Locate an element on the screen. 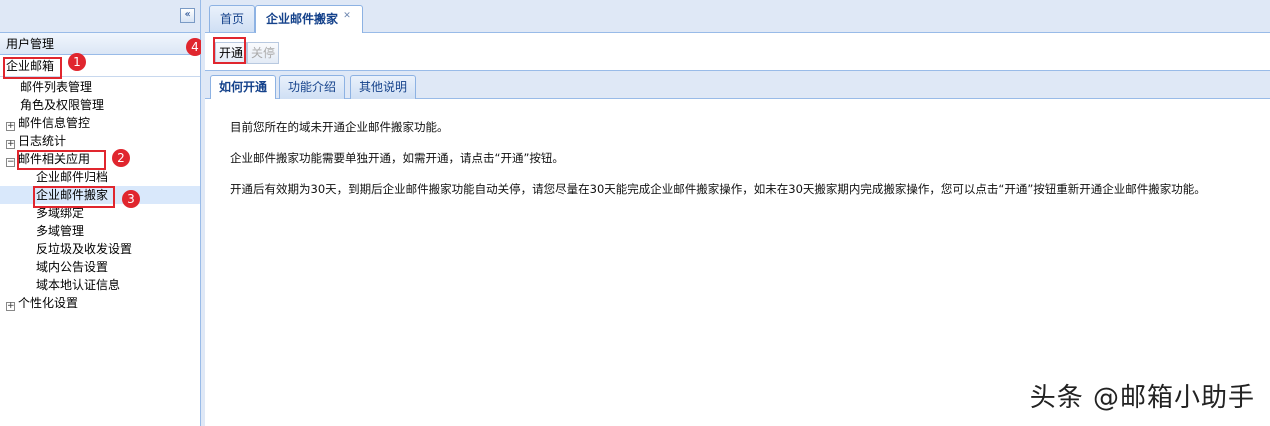 This screenshot has width=1270, height=426. tree-item-label: 个性化设置 is located at coordinates (48, 303).